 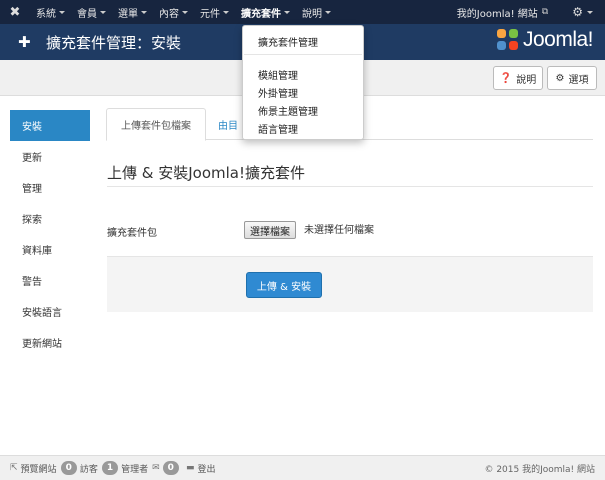 What do you see at coordinates (132, 233) in the screenshot?
I see `package-field-label: 擴充套件包` at bounding box center [132, 233].